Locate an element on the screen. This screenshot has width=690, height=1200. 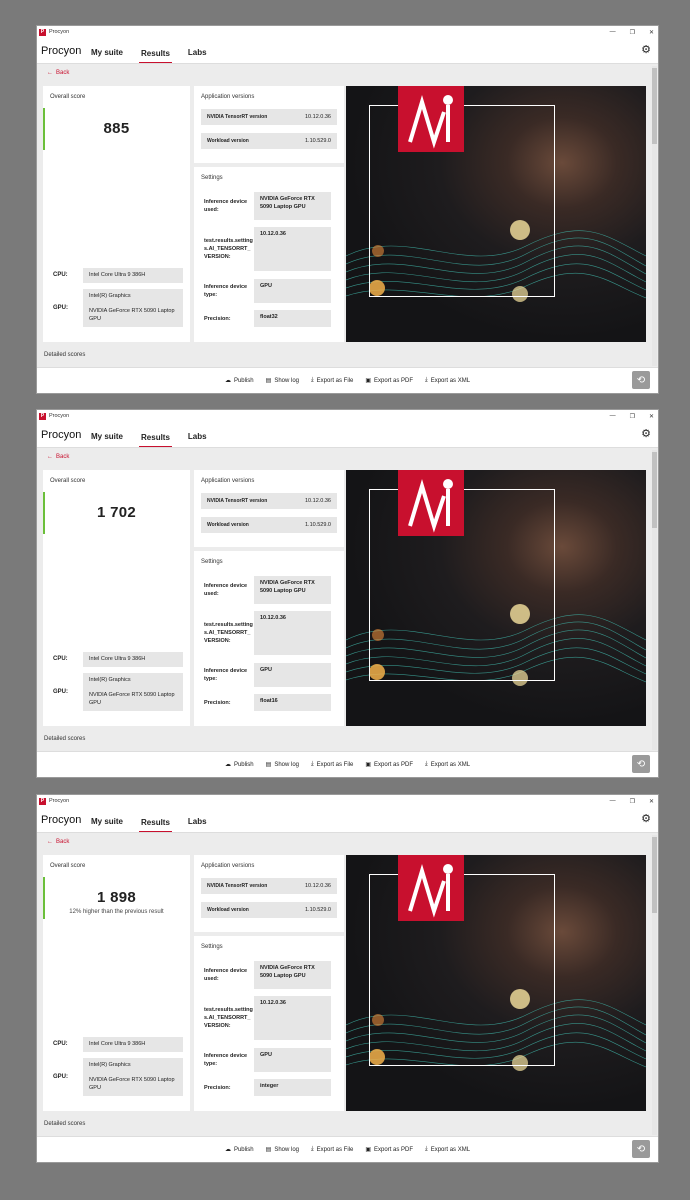
app-versions-title: Application versions is located at coordinates (228, 866).